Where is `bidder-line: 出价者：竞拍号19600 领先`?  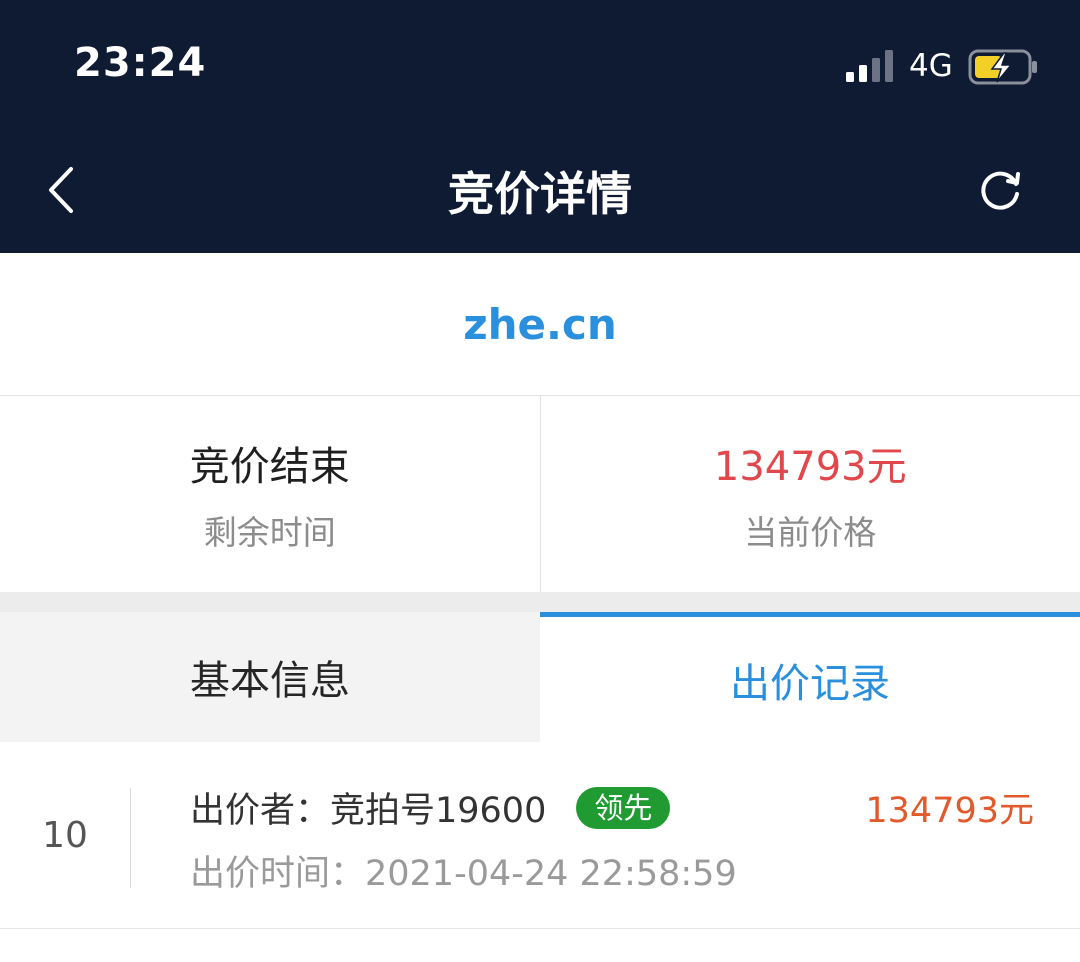 bidder-line: 出价者：竞拍号19600 领先 is located at coordinates (430, 807).